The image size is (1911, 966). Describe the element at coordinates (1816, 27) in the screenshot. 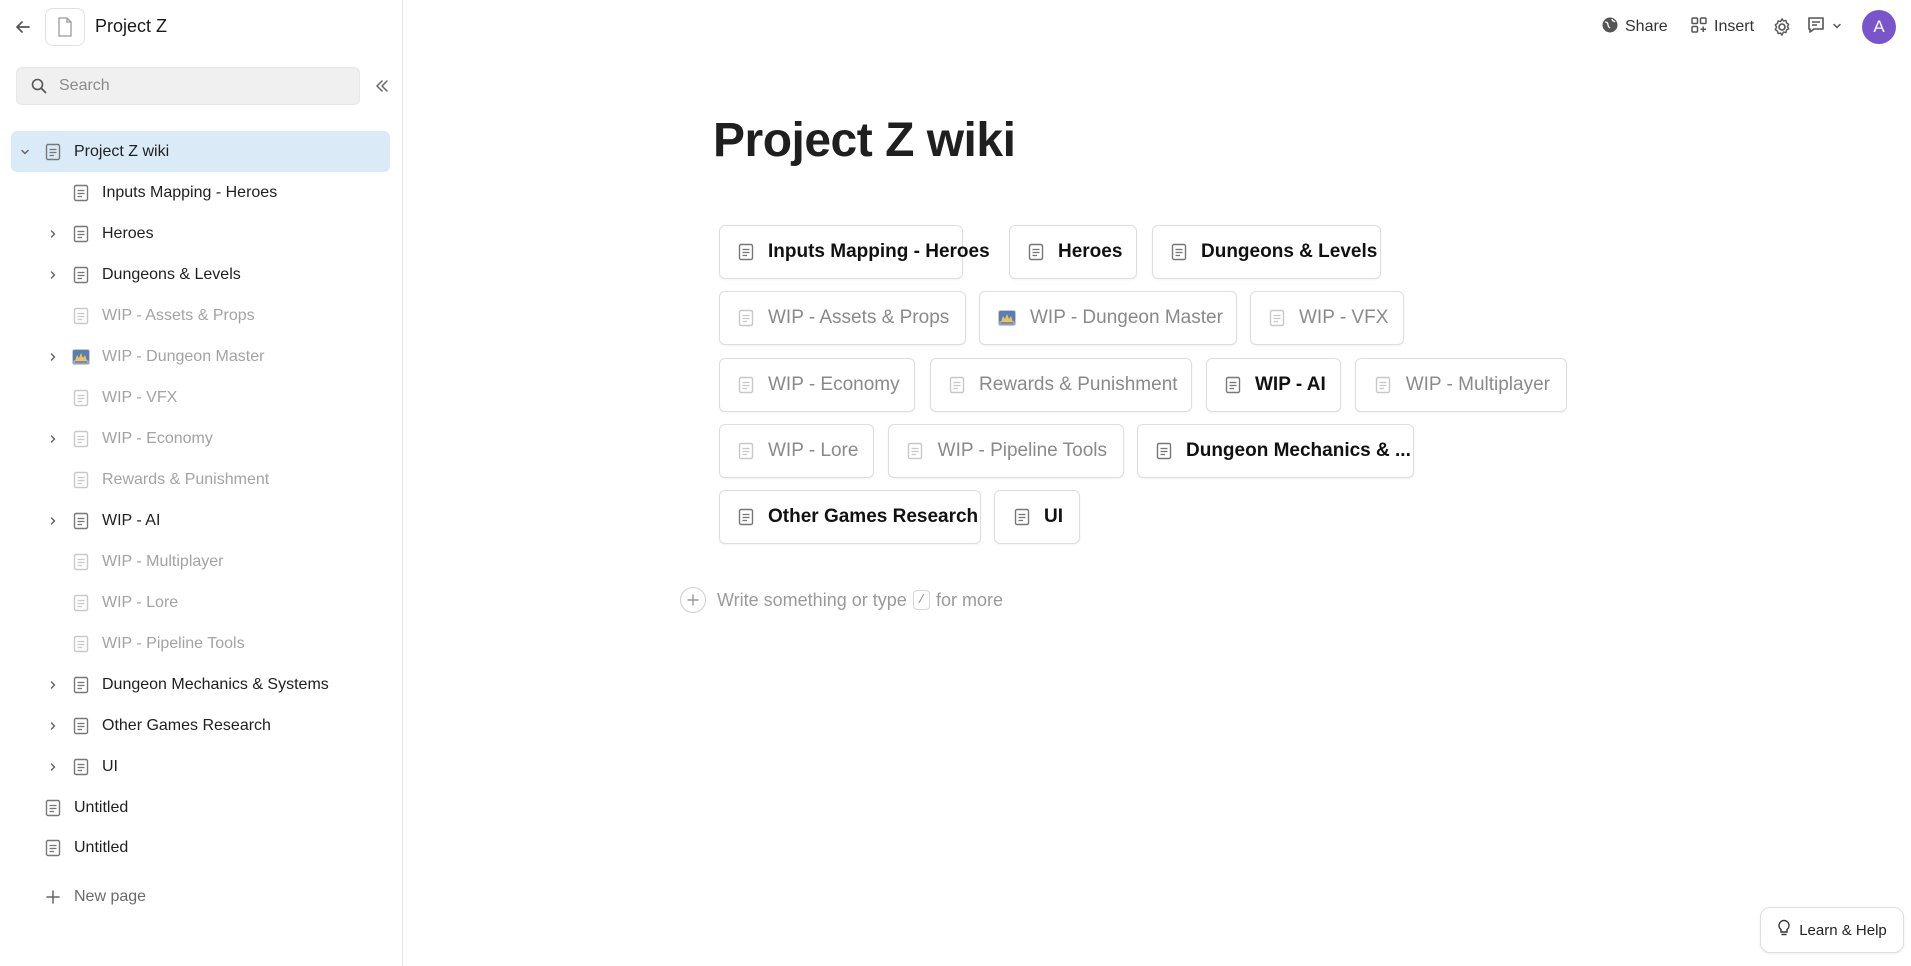

I see `comment-icon` at that location.